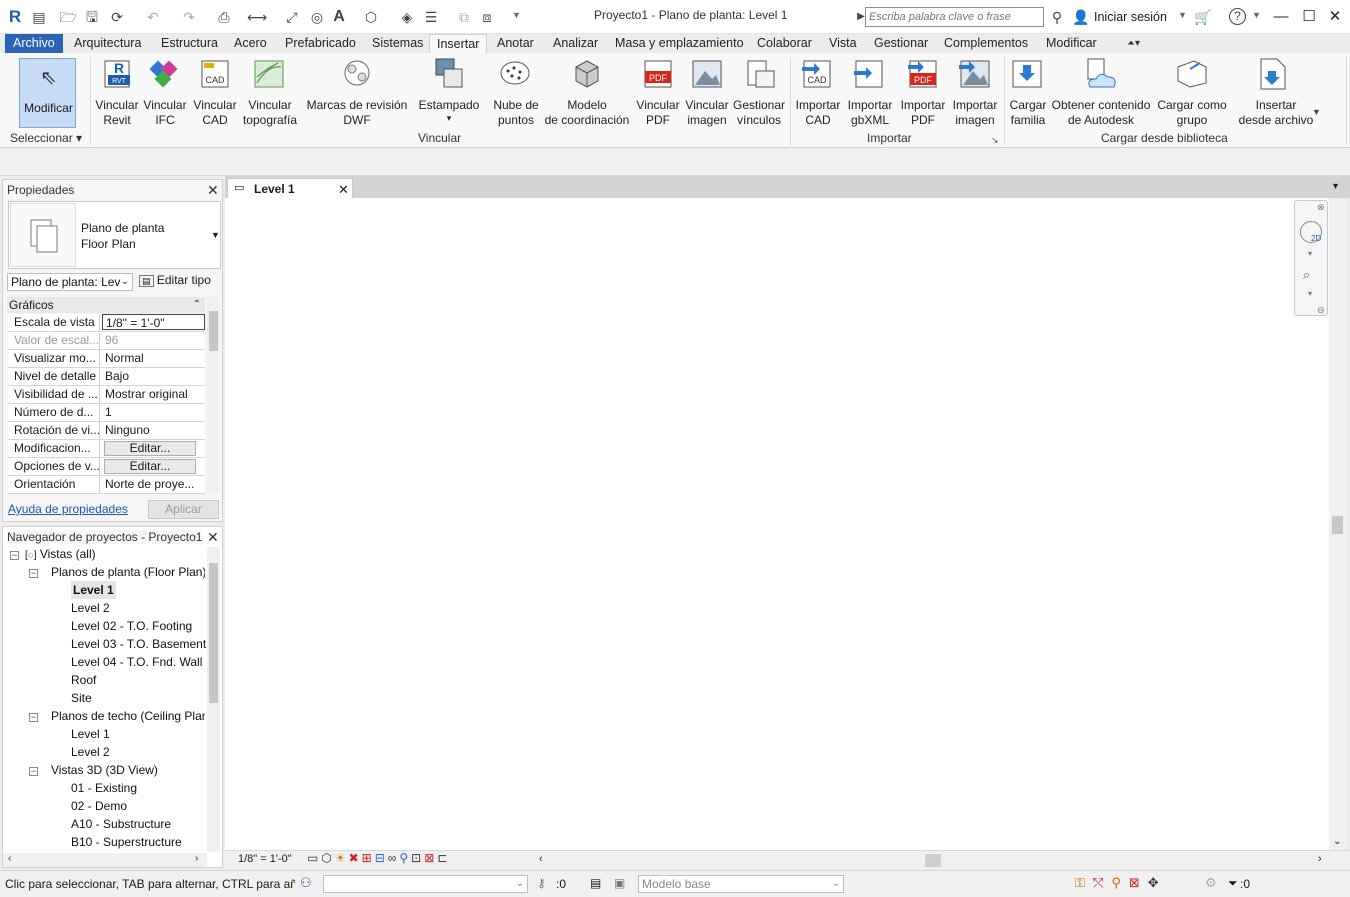 This screenshot has width=1350, height=897. Describe the element at coordinates (92, 17) in the screenshot. I see `save-icon: 🖫` at that location.